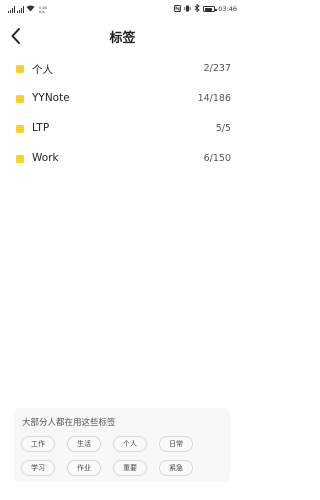 The image size is (320, 500). I want to click on tag-count: 6/150, so click(217, 158).